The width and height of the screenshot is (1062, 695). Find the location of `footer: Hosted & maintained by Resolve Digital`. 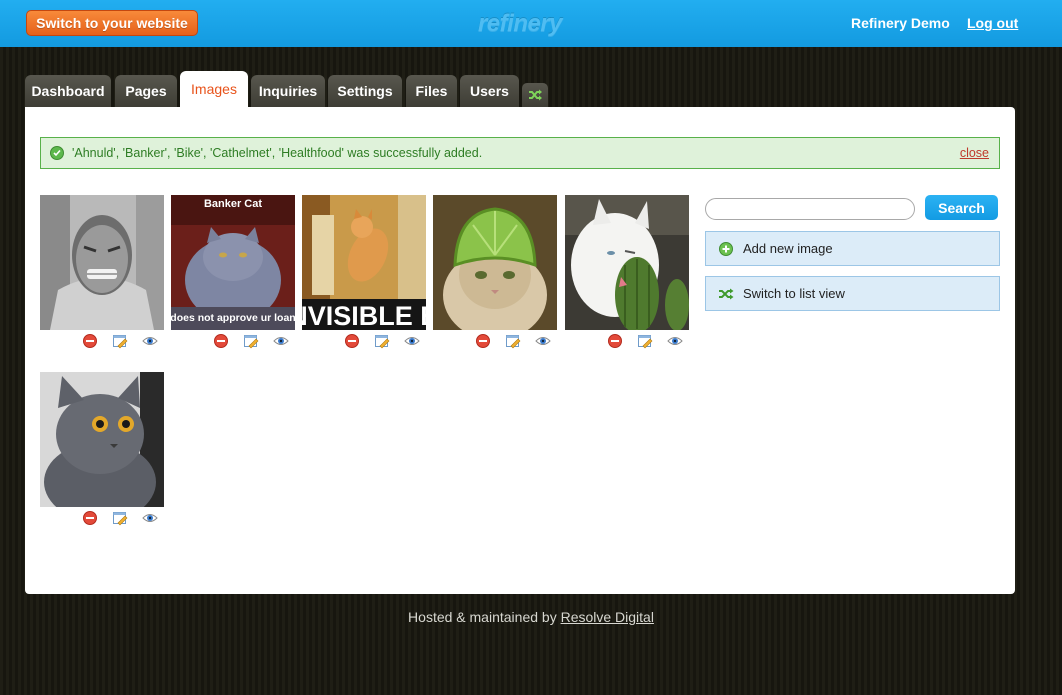

footer: Hosted & maintained by Resolve Digital is located at coordinates (531, 617).